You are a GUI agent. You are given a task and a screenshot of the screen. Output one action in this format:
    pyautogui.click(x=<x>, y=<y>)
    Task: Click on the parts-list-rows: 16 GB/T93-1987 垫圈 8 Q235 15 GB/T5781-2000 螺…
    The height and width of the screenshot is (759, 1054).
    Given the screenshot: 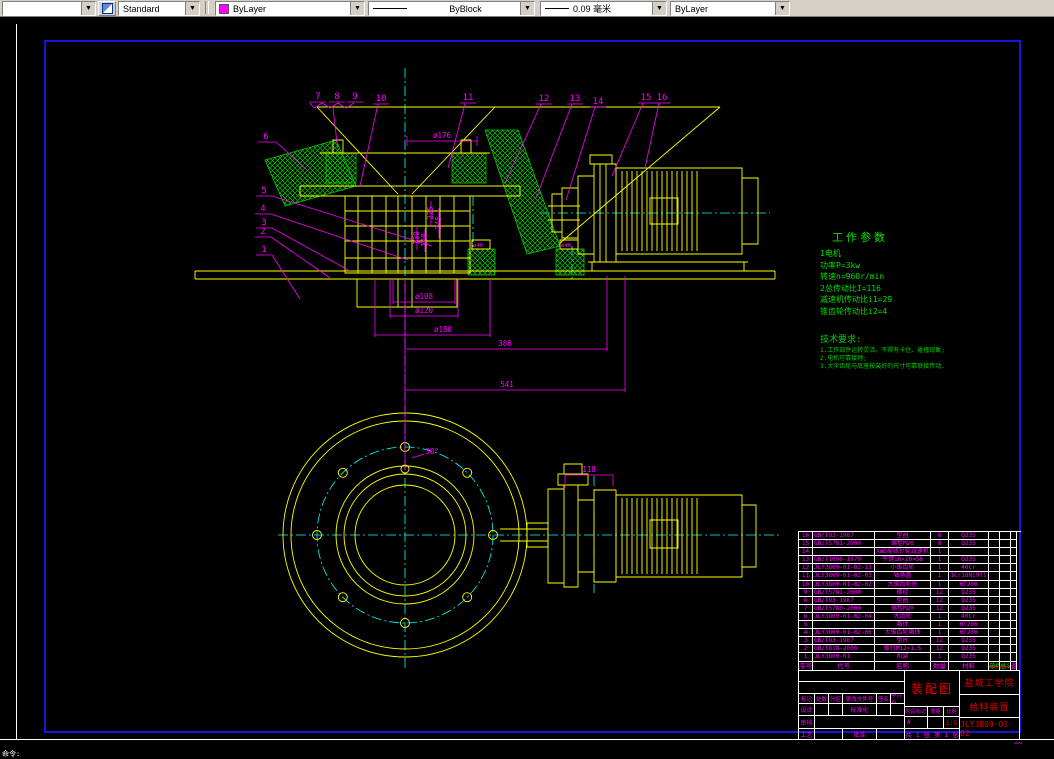 What is the action you would take?
    pyautogui.click(x=910, y=597)
    